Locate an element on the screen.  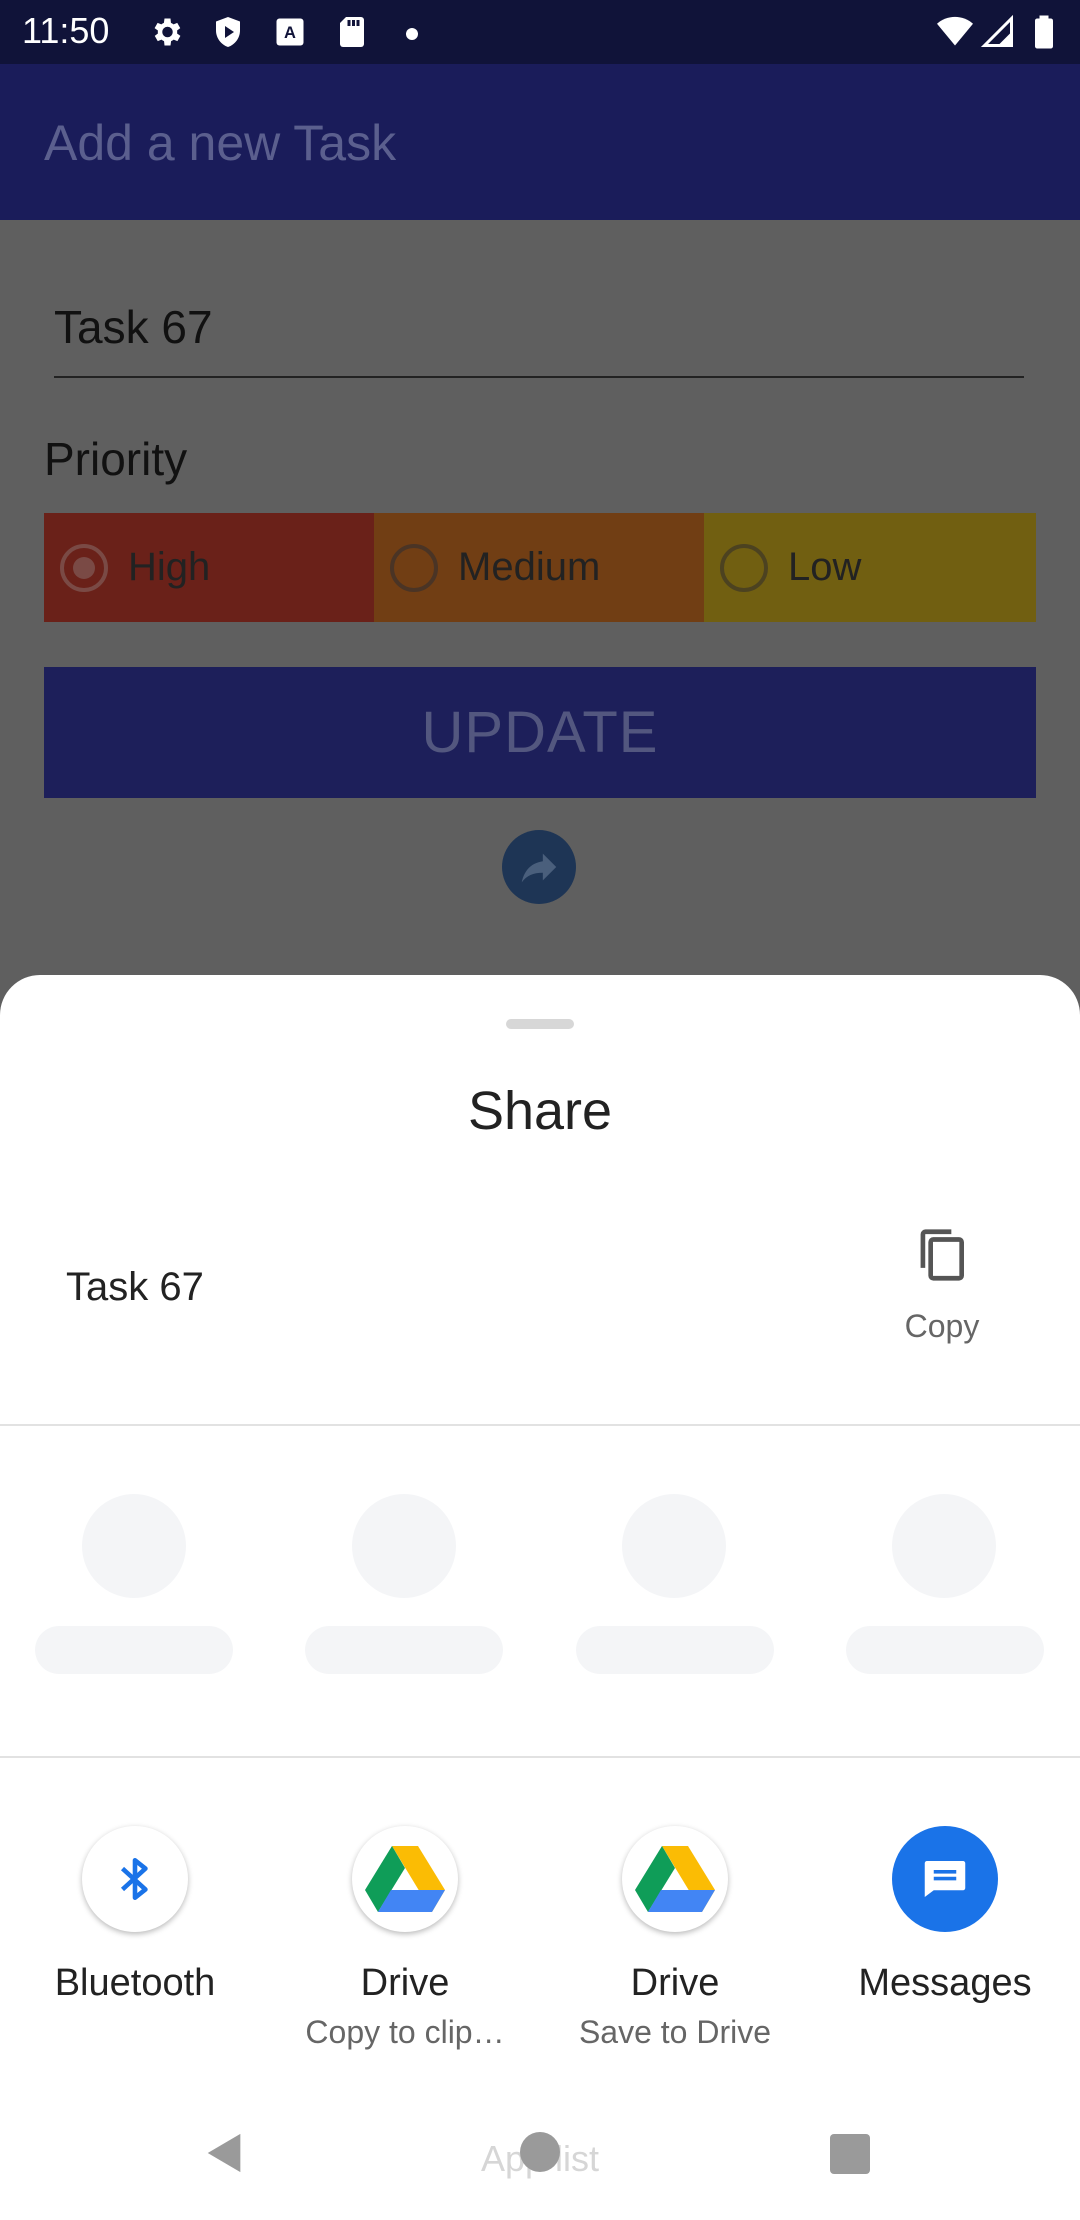
a-box-icon: A is located at coordinates (290, 32).